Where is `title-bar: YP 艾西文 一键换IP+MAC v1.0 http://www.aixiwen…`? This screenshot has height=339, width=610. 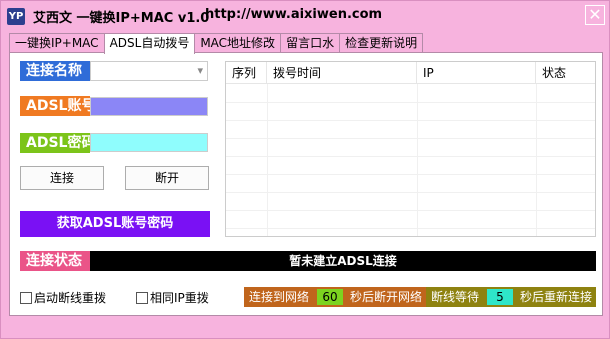 title-bar: YP 艾西文 一键换IP+MAC v1.0 http://www.aixiwen… is located at coordinates (305, 16).